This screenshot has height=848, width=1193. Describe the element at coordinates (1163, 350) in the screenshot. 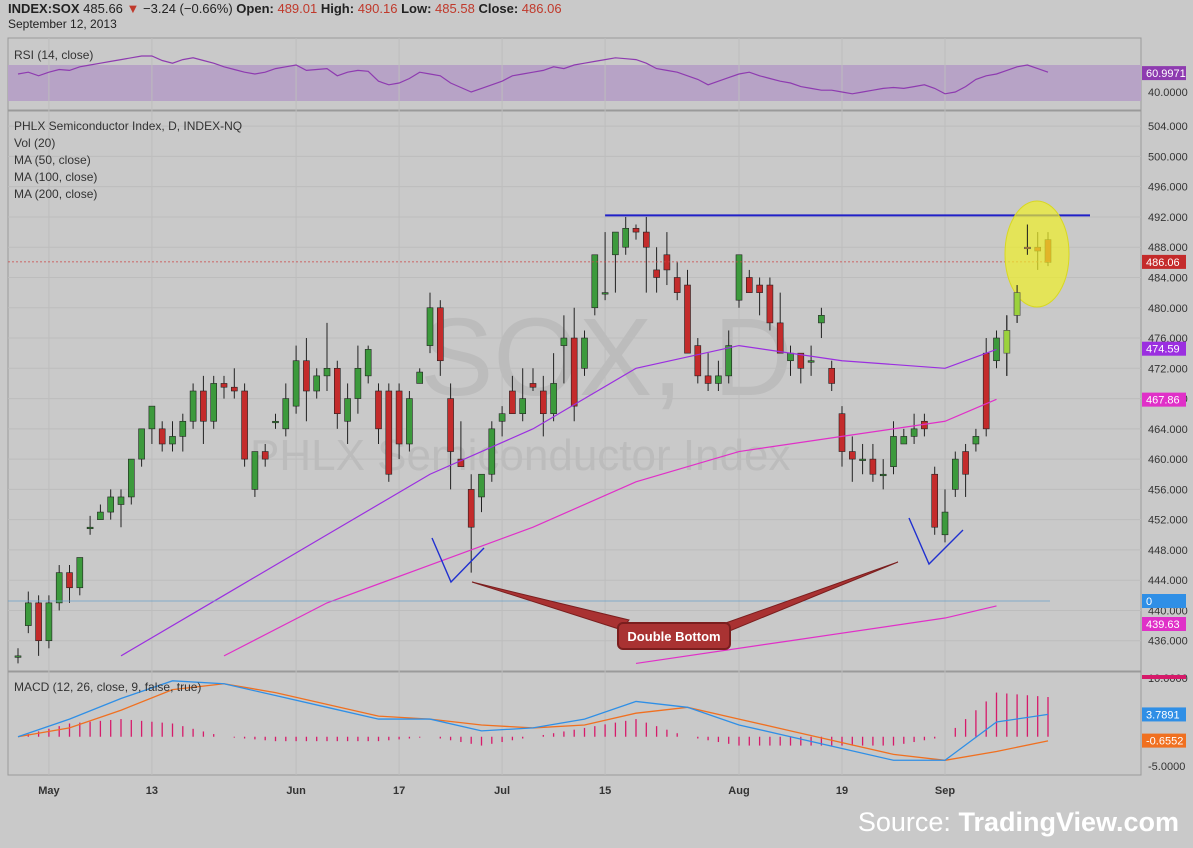

I see `ma50-tag-label: 474.59` at that location.